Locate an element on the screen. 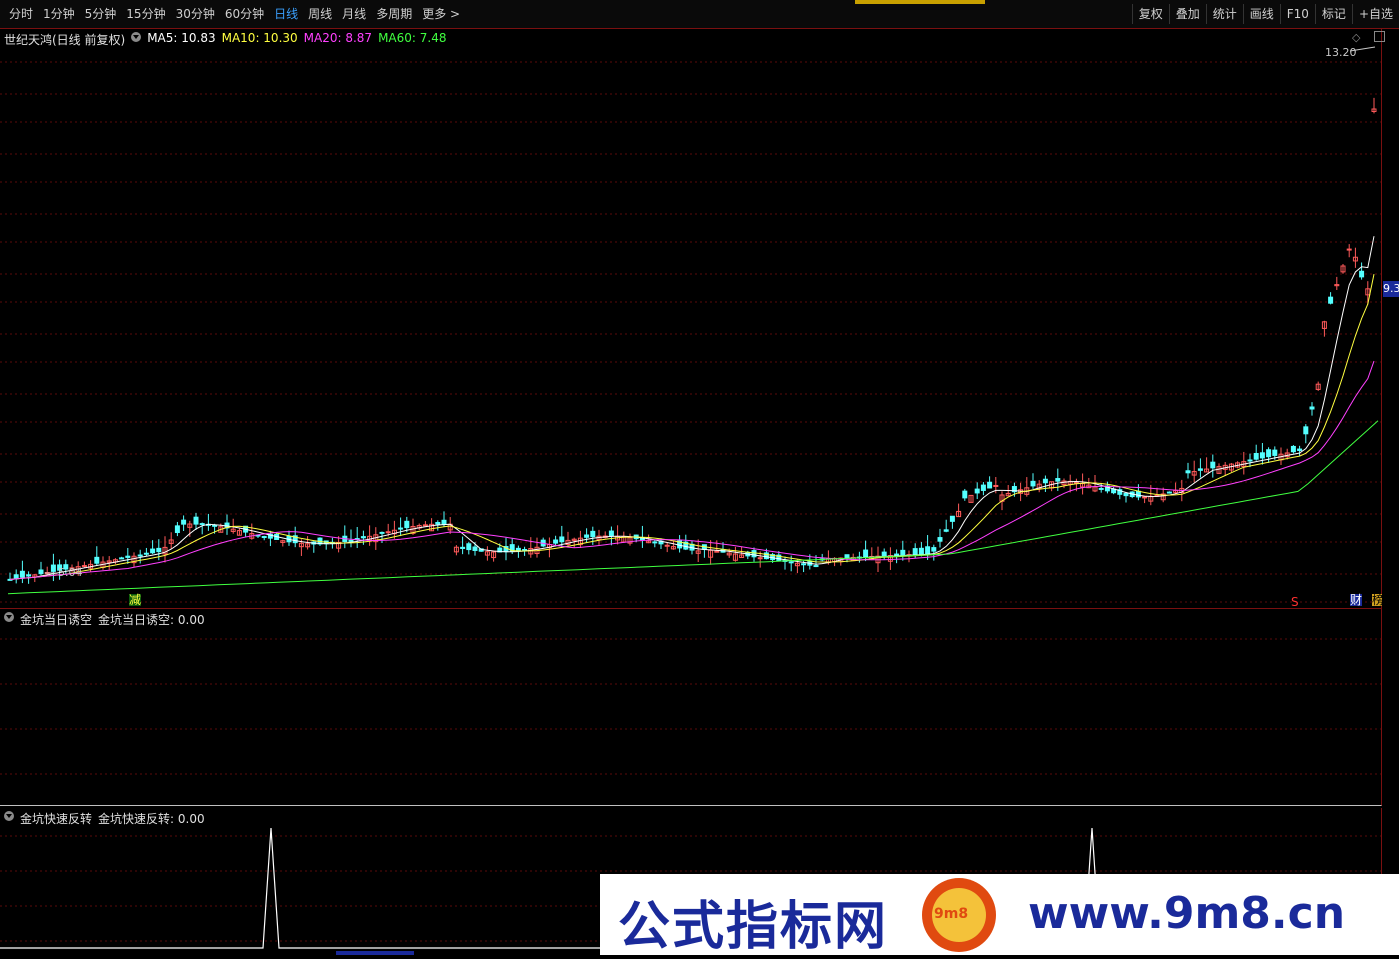 The width and height of the screenshot is (1399, 959). toolbar-button: 统计 is located at coordinates (1224, 14).